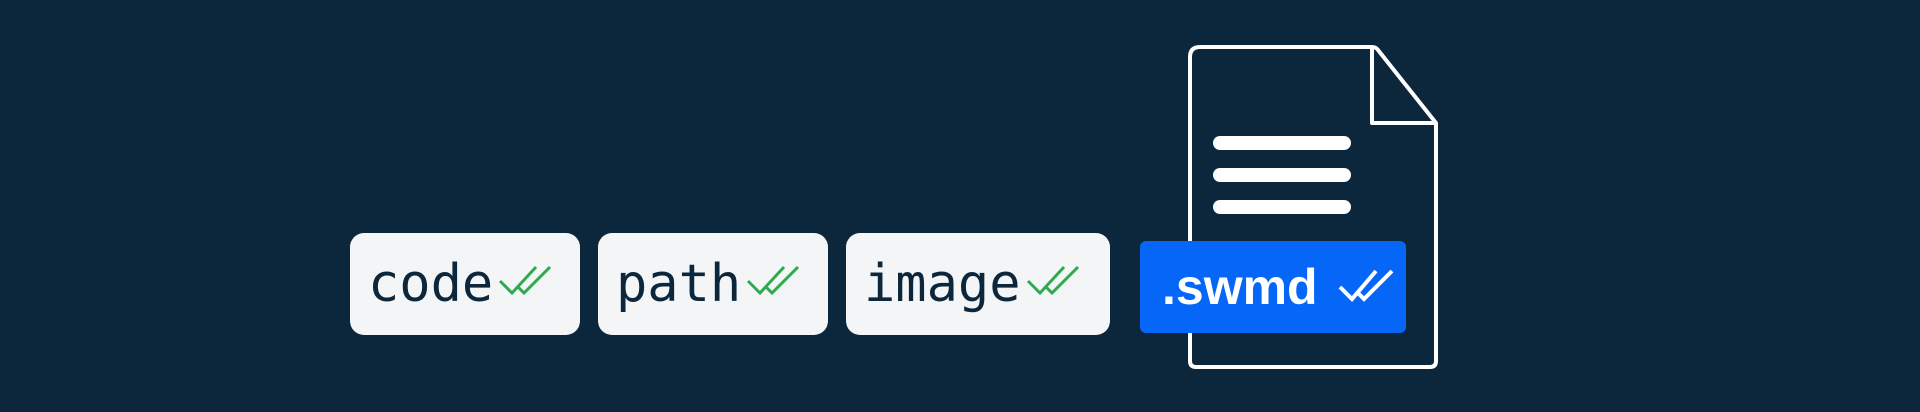 This screenshot has width=1920, height=412. What do you see at coordinates (679, 284) in the screenshot?
I see `chip-path-label: path` at bounding box center [679, 284].